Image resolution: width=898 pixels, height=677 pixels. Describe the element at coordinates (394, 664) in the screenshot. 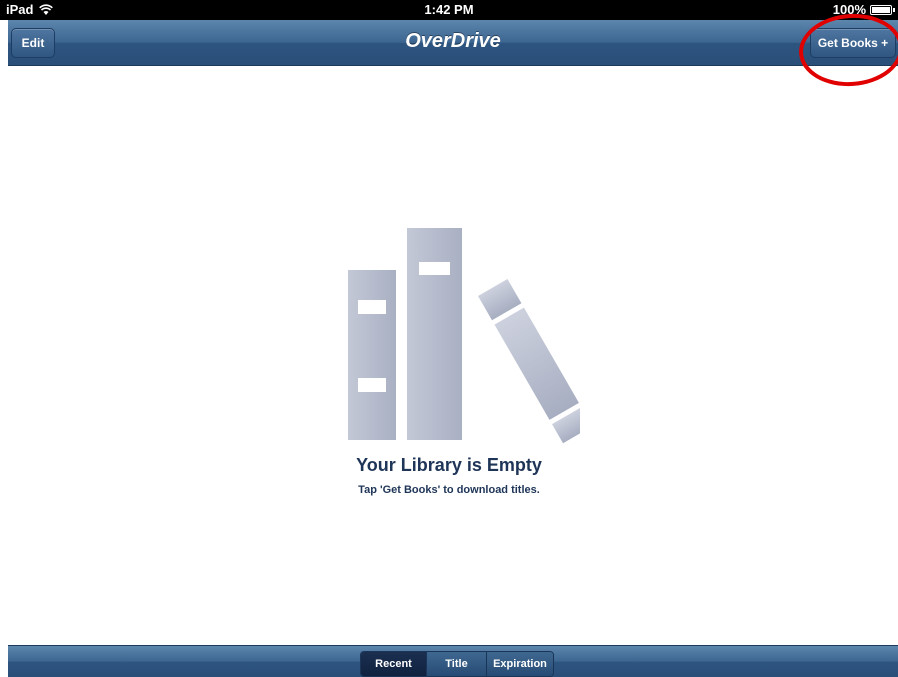

I see `sort-recent-segment: Recent` at that location.